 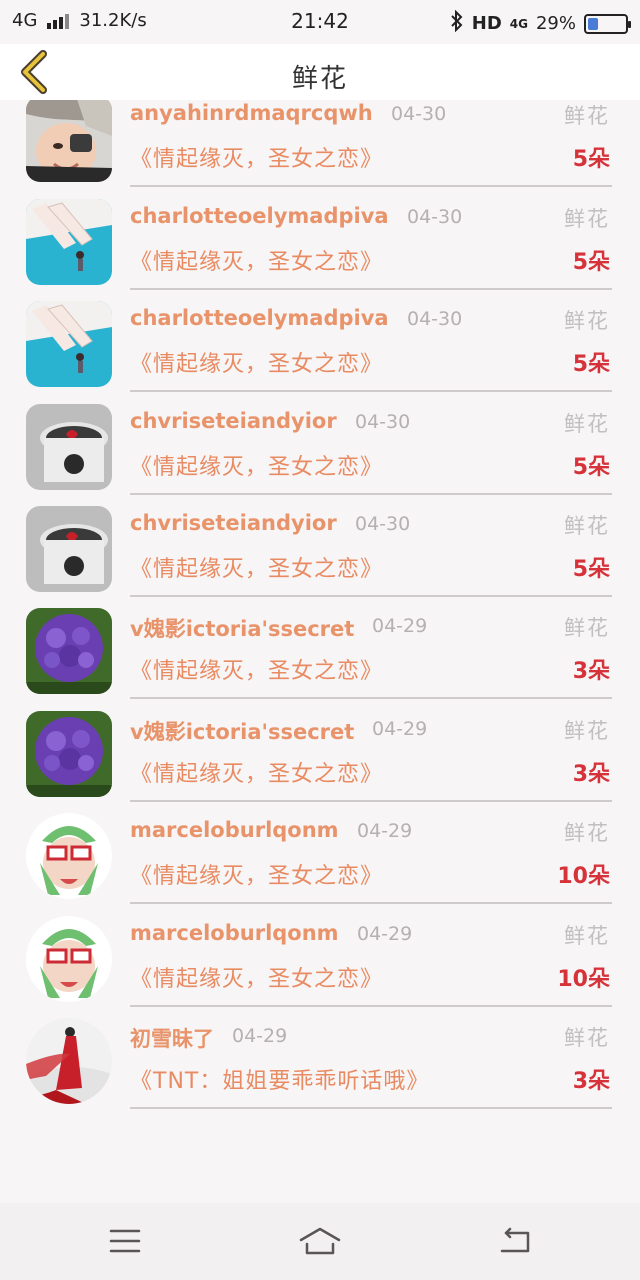 What do you see at coordinates (320, 1059) in the screenshot?
I see `list-item: 初雪昧了 04-29 鲜花 《TNT：姐姐要乖乖听话哦》 3朵` at bounding box center [320, 1059].